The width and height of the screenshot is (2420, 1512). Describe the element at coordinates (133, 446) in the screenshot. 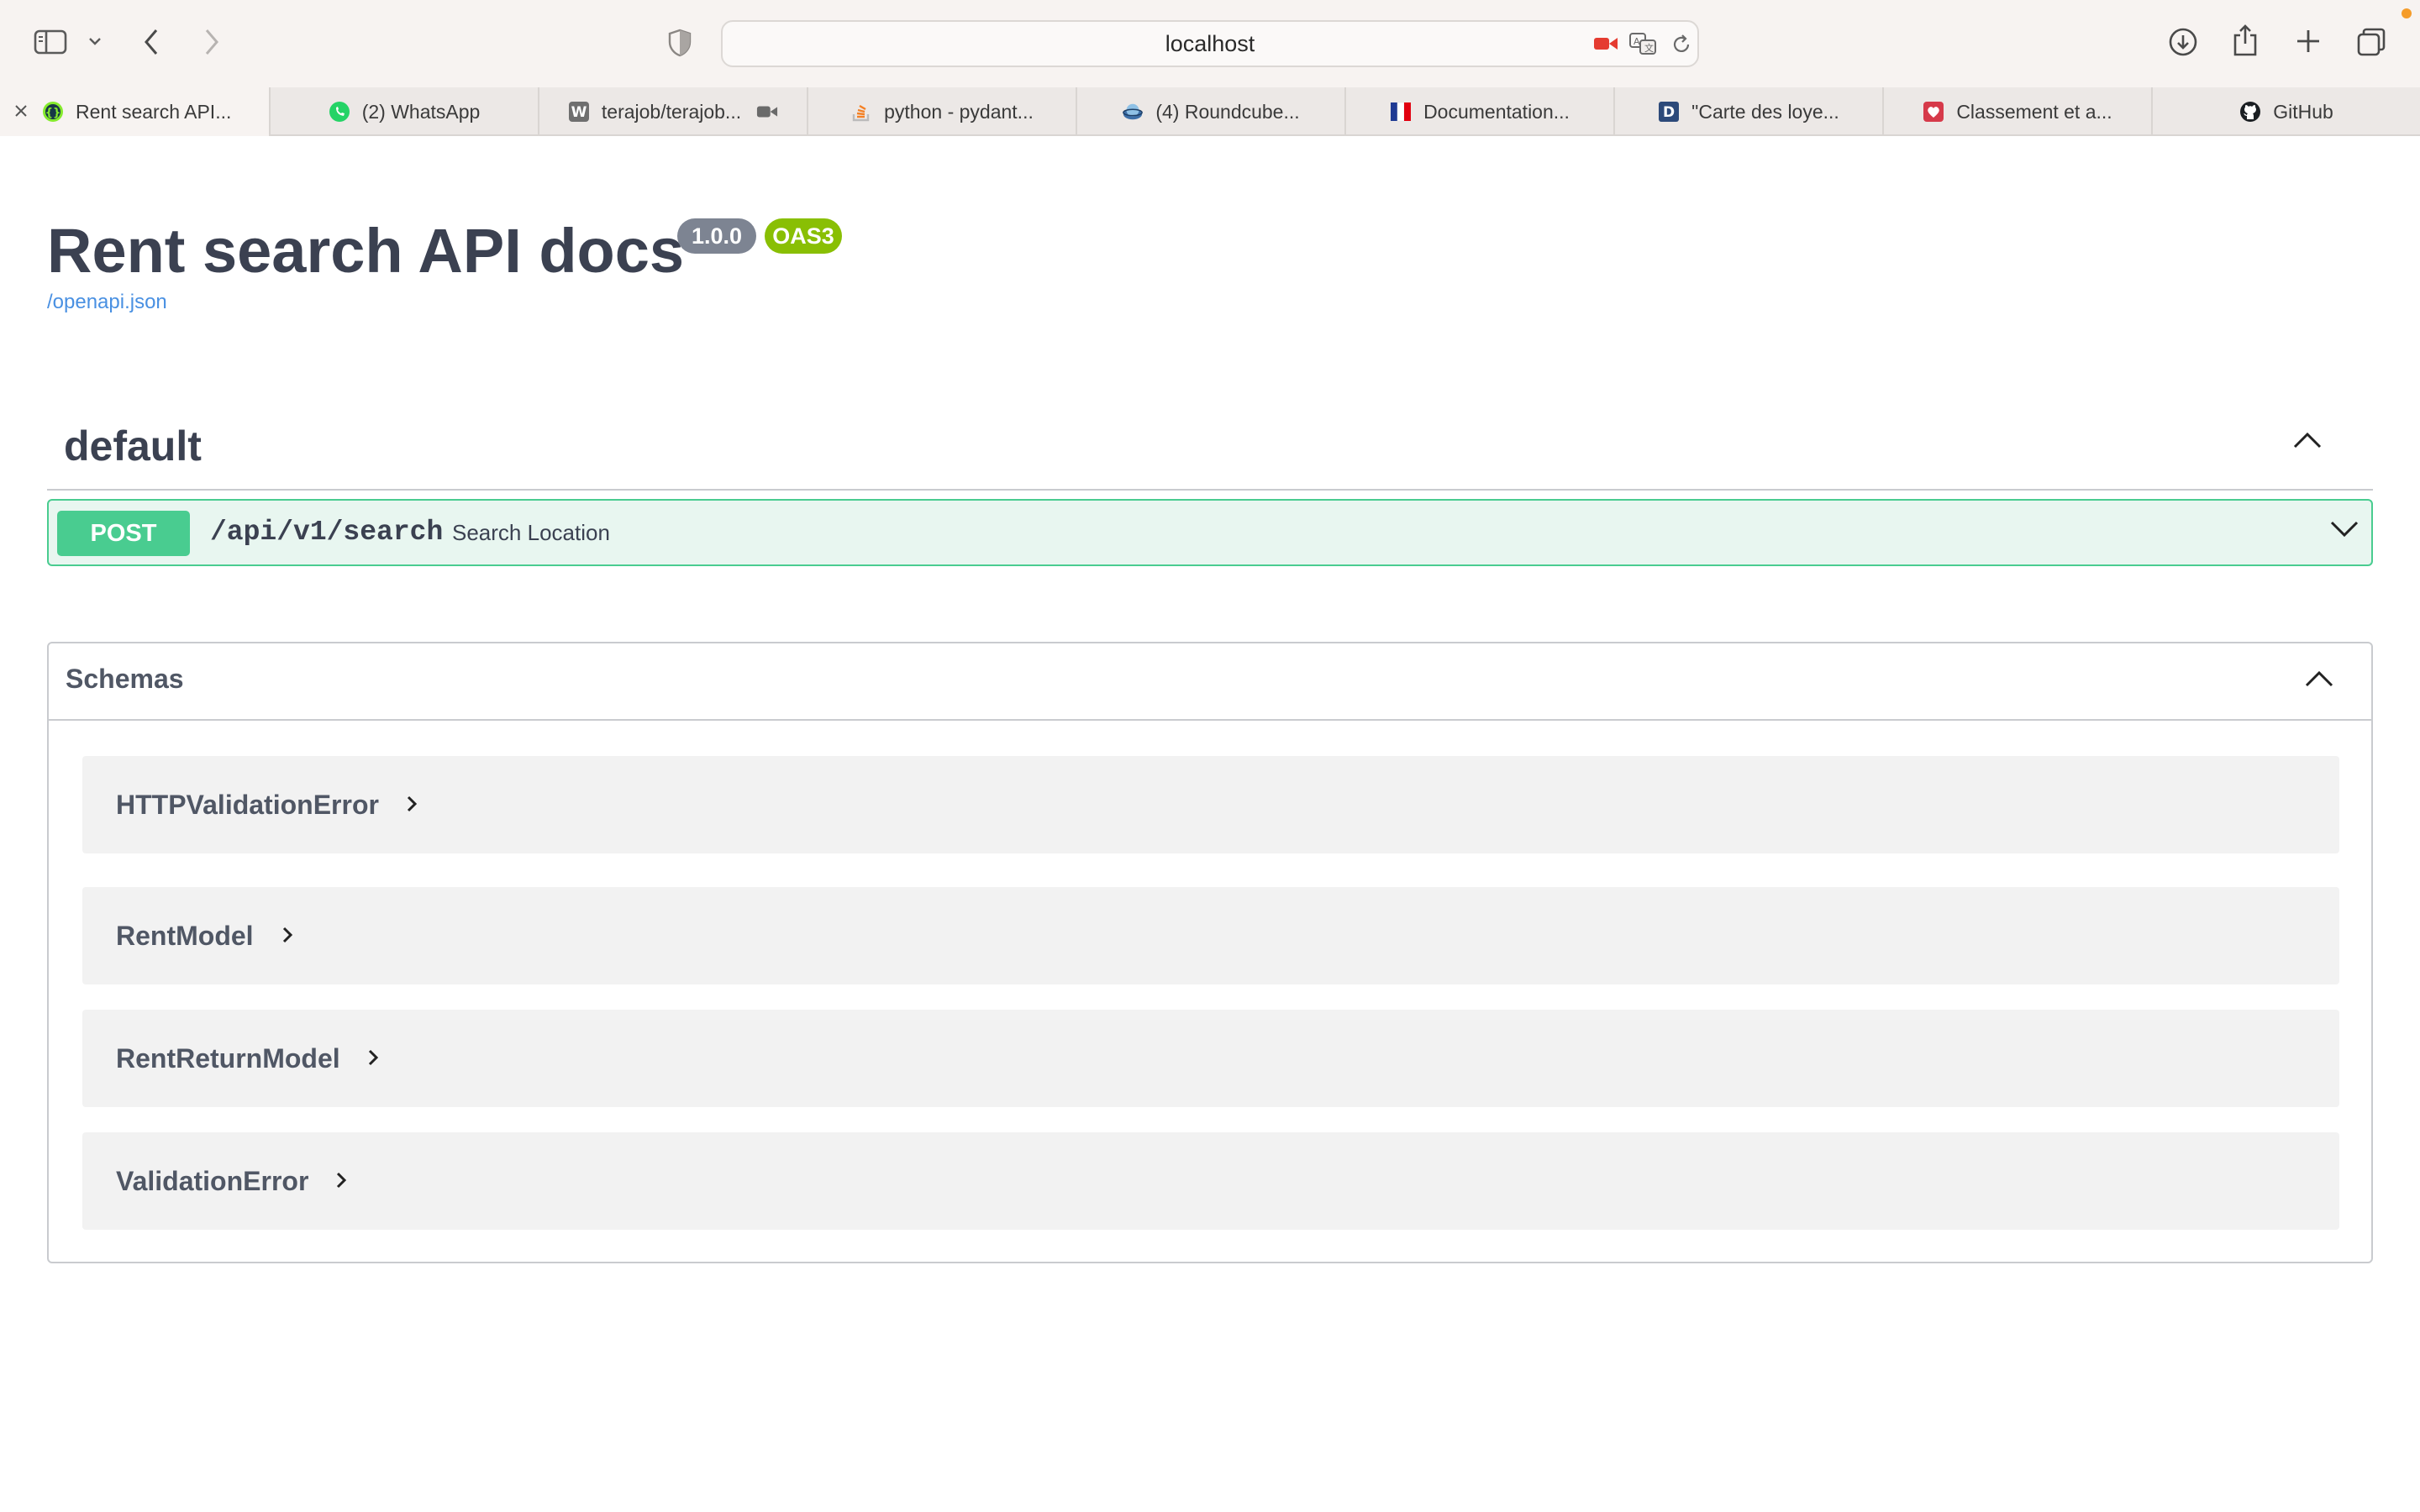

I see `tag-name: default` at that location.